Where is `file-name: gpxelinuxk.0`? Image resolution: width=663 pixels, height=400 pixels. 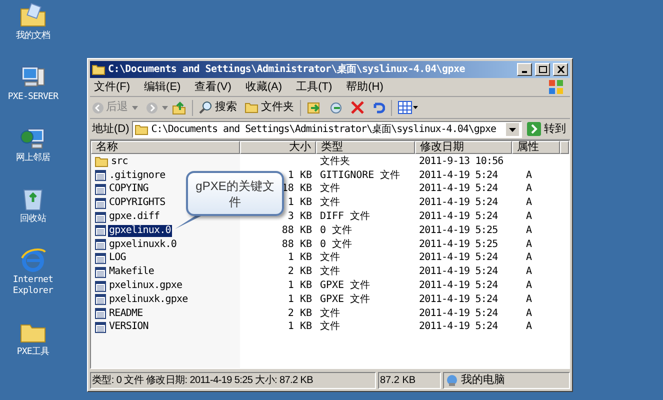 file-name: gpxelinuxk.0 is located at coordinates (143, 244).